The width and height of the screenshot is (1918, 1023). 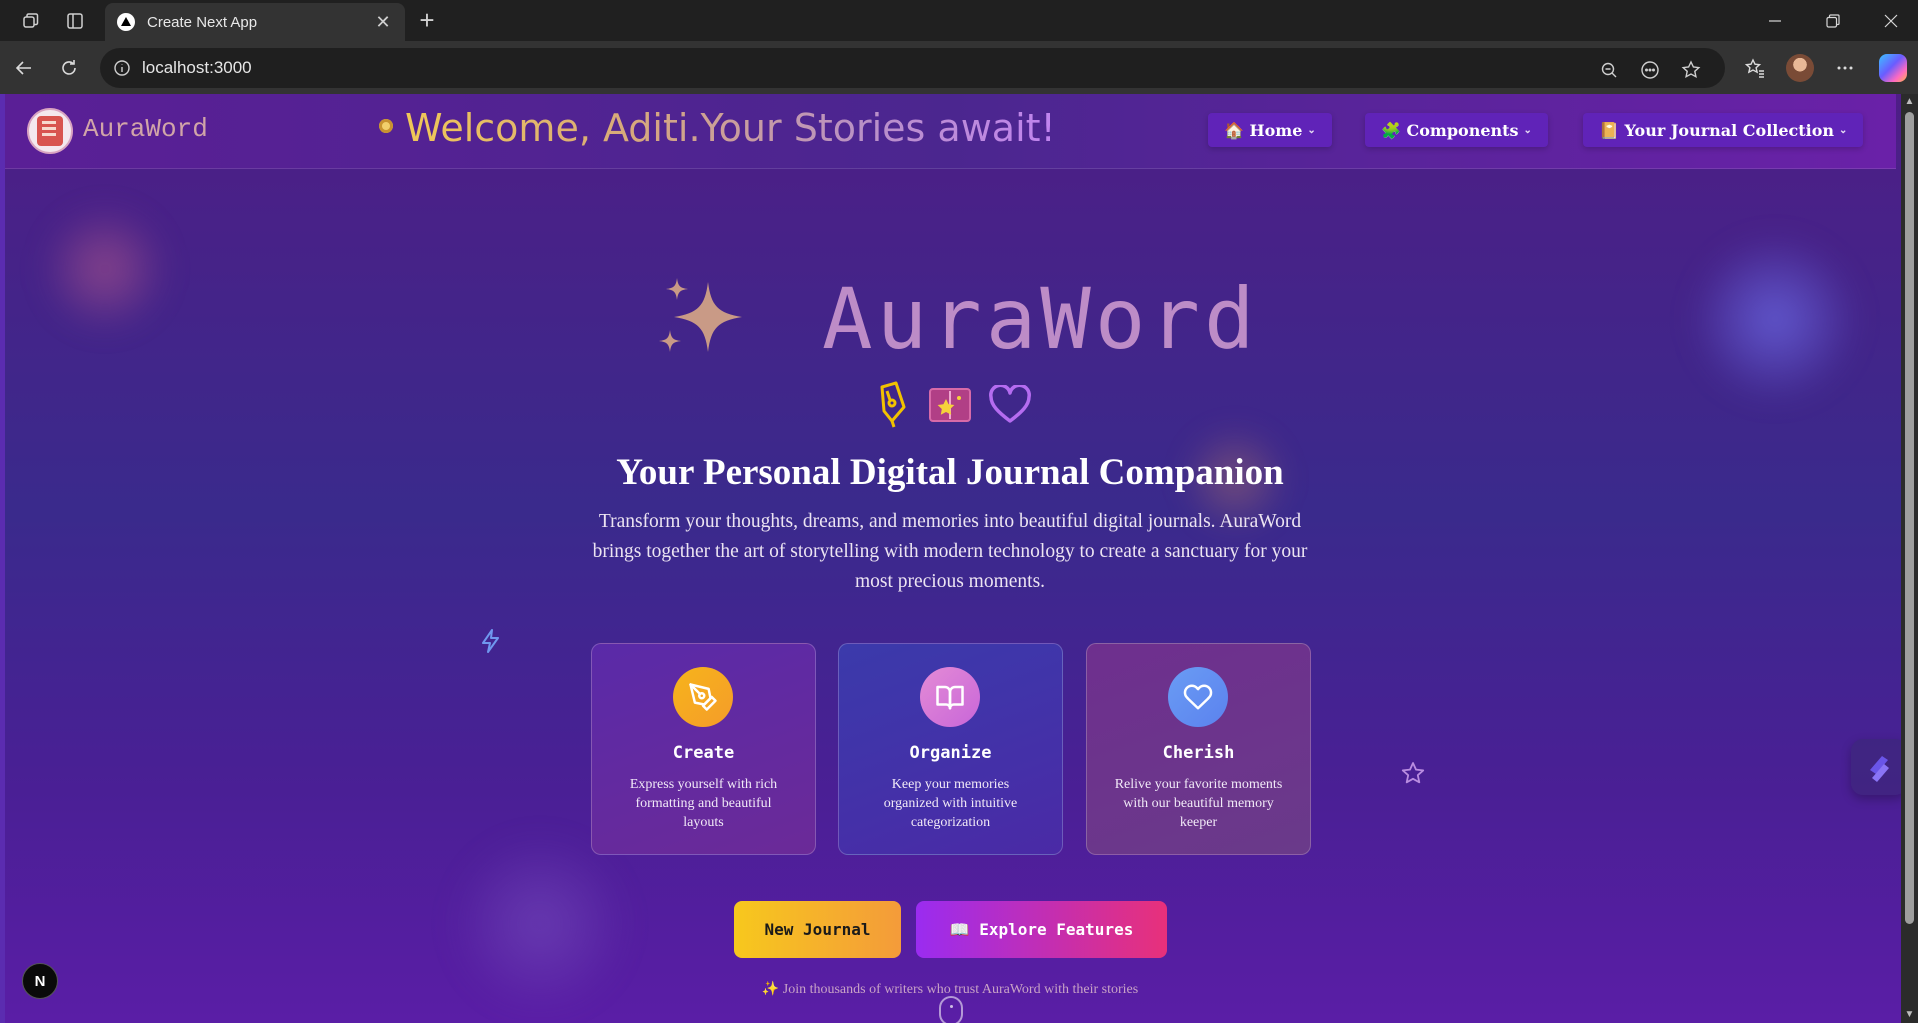 I want to click on close-window-icon, so click(x=1891, y=21).